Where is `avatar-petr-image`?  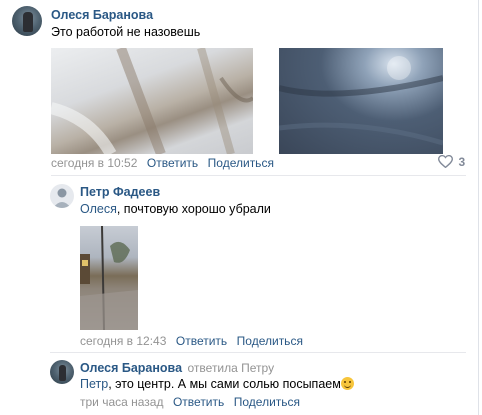
avatar-petr-image is located at coordinates (62, 198).